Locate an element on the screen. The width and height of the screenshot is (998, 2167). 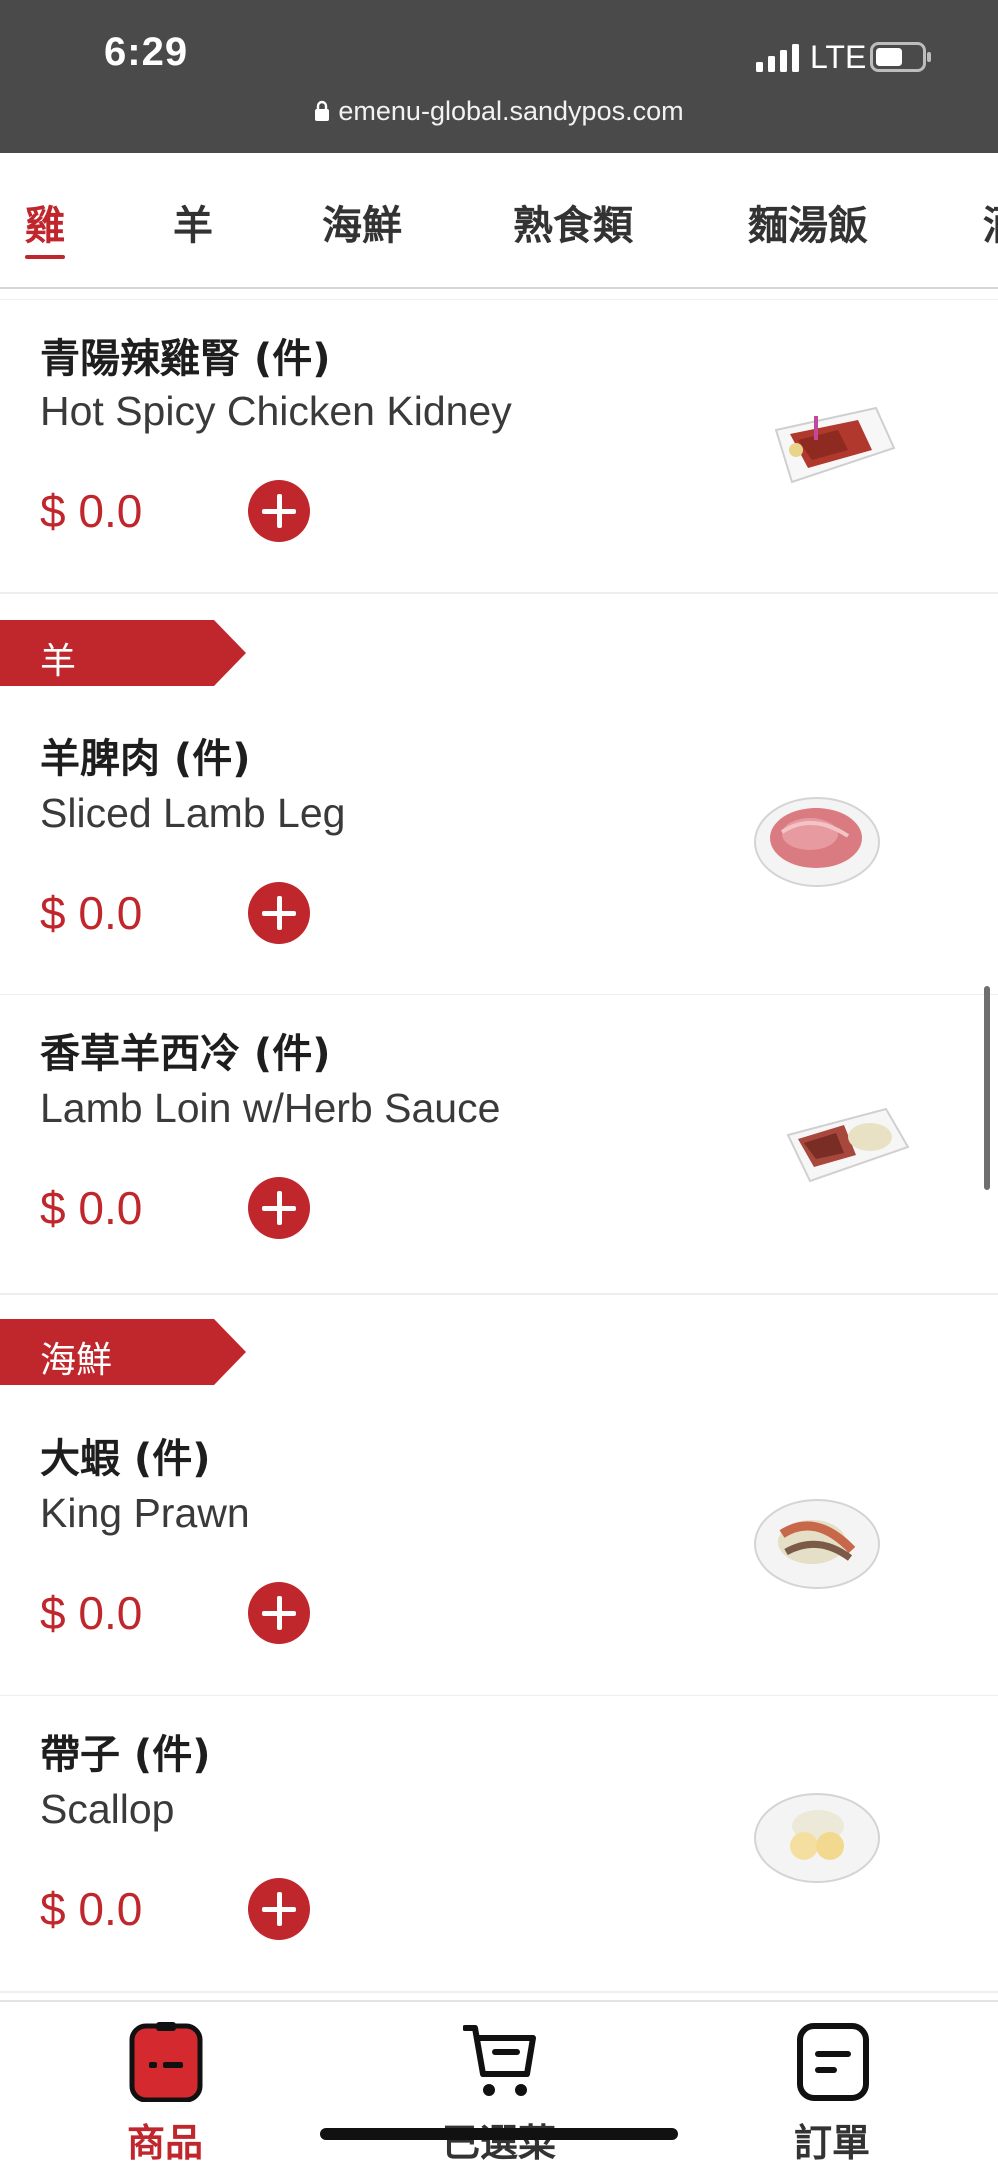
network-label: LTE is located at coordinates (838, 57).